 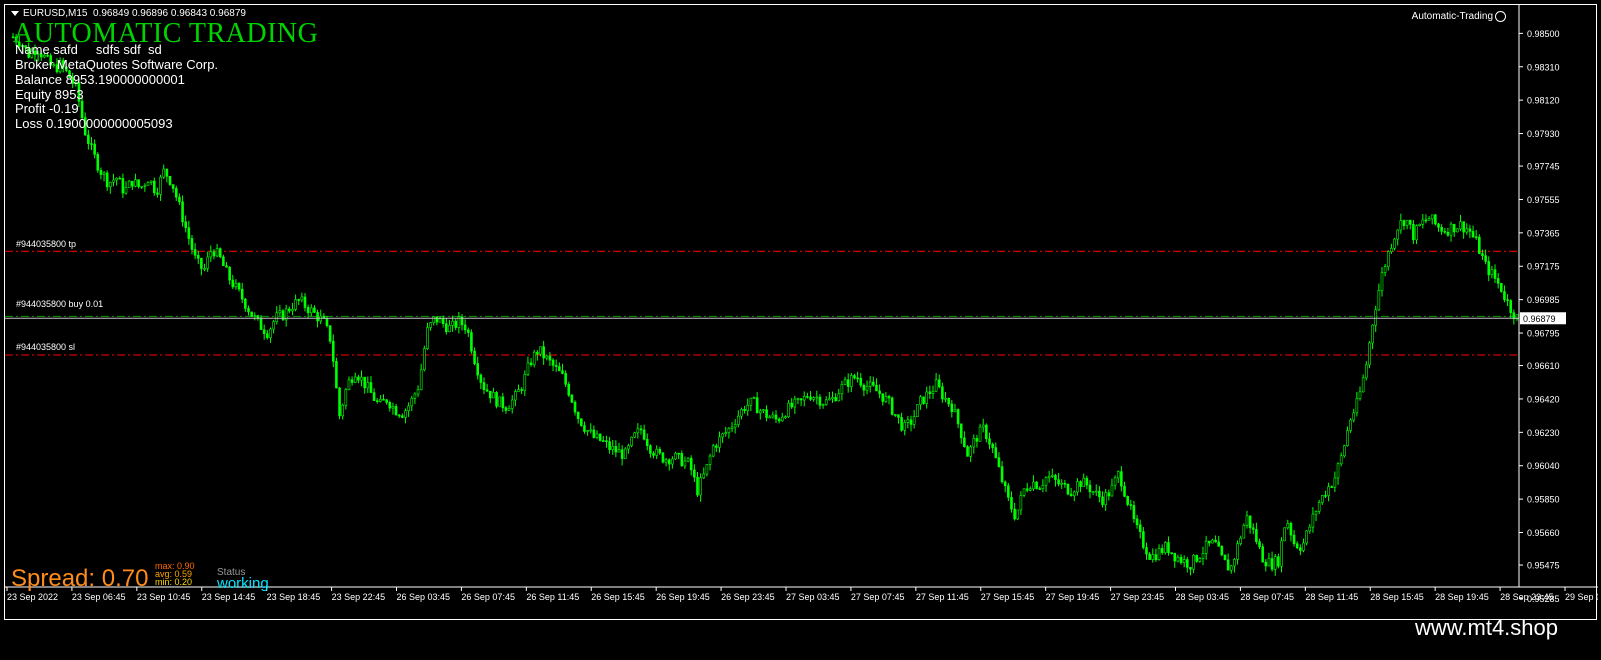 I want to click on ea-name-label: Automatic-Trading, so click(x=1459, y=16).